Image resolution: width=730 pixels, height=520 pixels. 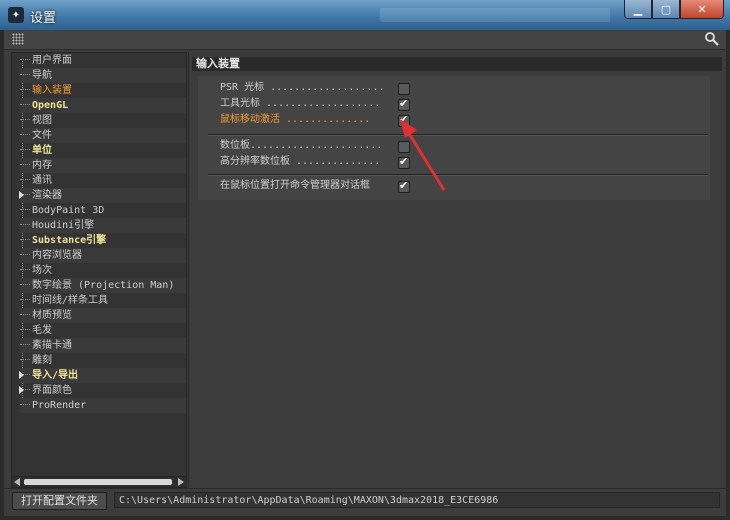 What do you see at coordinates (102, 375) in the screenshot?
I see `tree-item: 导入/导出` at bounding box center [102, 375].